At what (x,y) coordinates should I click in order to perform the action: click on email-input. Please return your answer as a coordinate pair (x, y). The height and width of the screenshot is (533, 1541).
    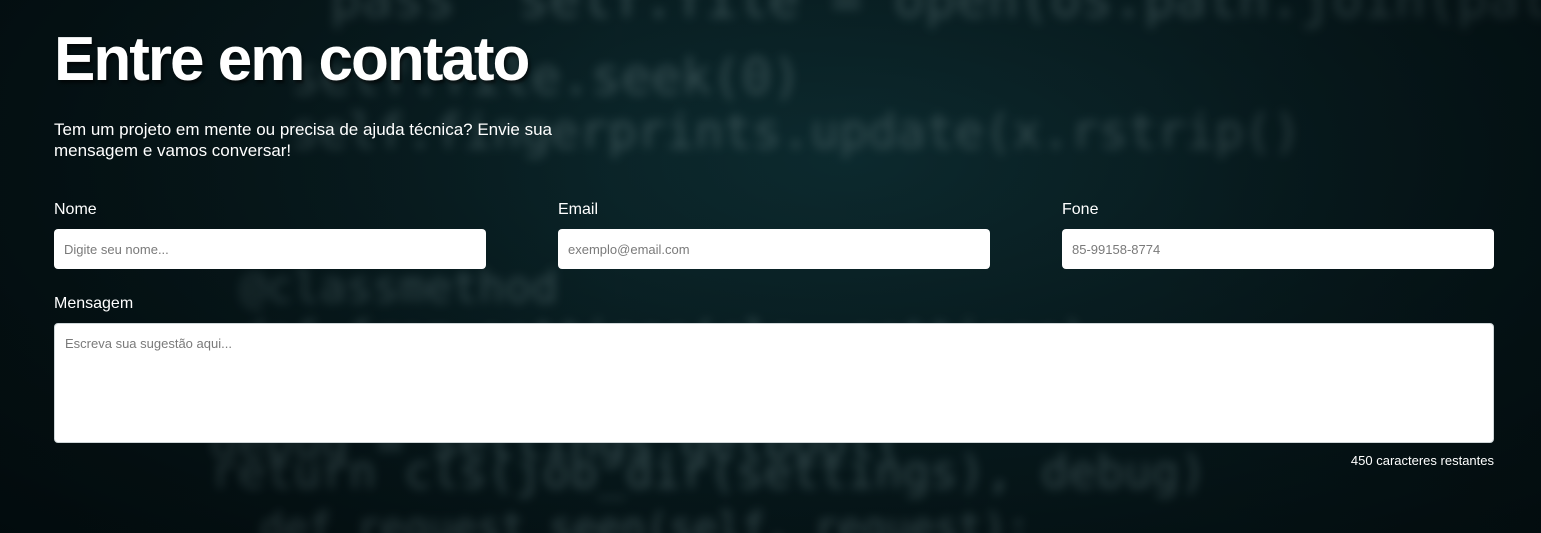
    Looking at the image, I should click on (774, 249).